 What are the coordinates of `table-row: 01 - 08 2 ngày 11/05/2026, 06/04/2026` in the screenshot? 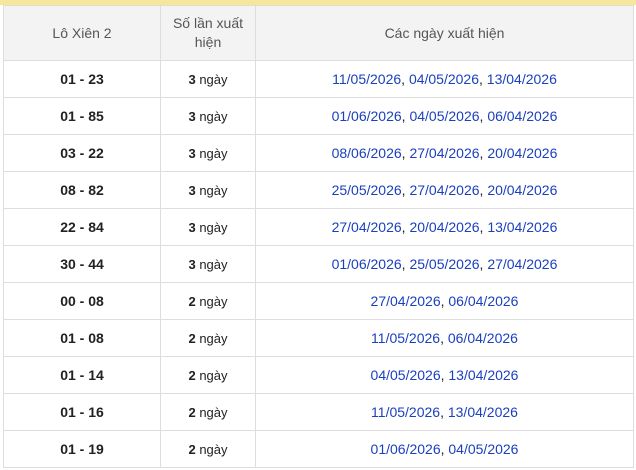 It's located at (318, 338).